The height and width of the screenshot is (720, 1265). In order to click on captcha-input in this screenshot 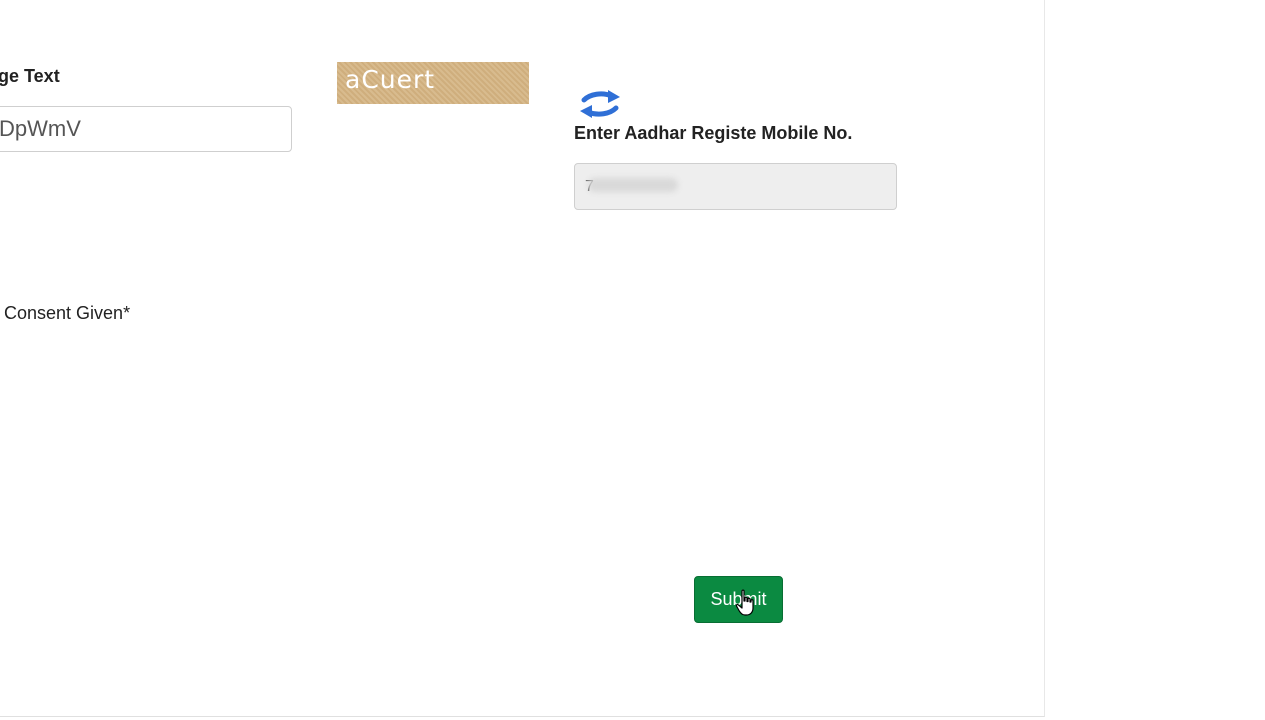, I will do `click(146, 129)`.